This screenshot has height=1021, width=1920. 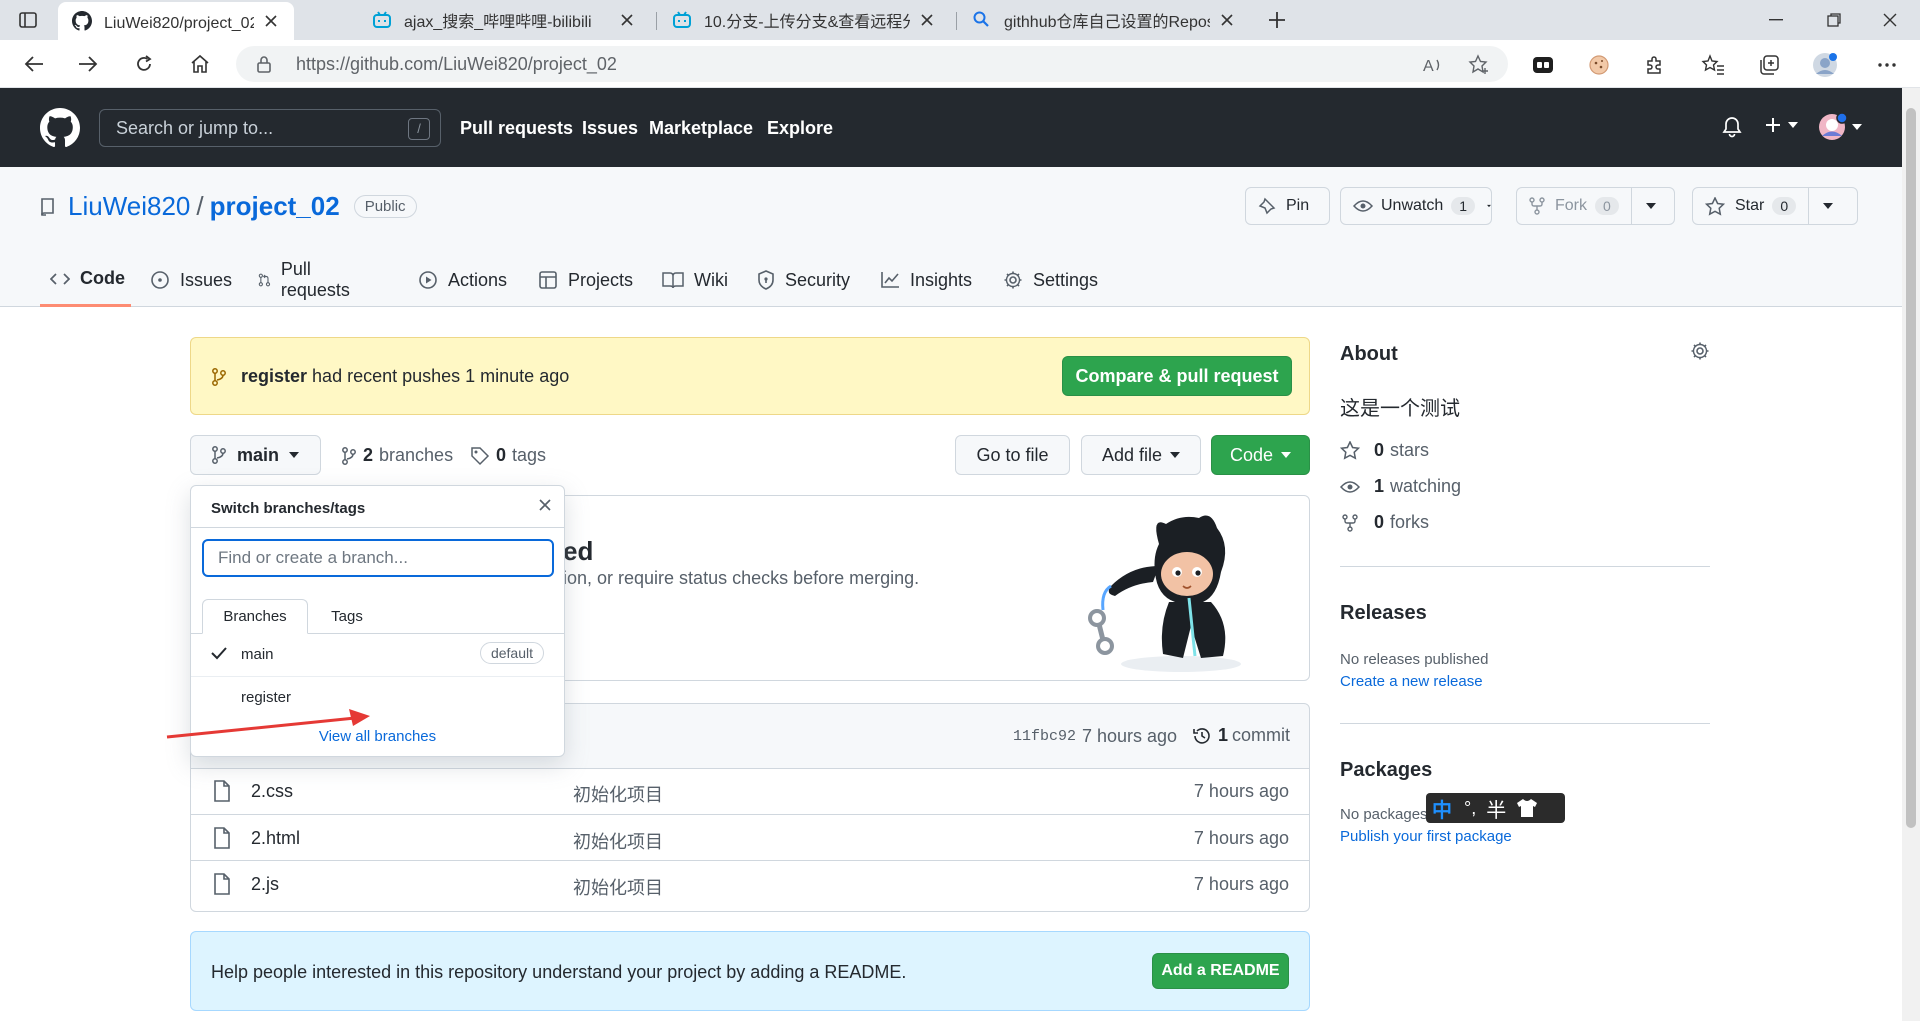 I want to click on user-menu-button, so click(x=1840, y=127).